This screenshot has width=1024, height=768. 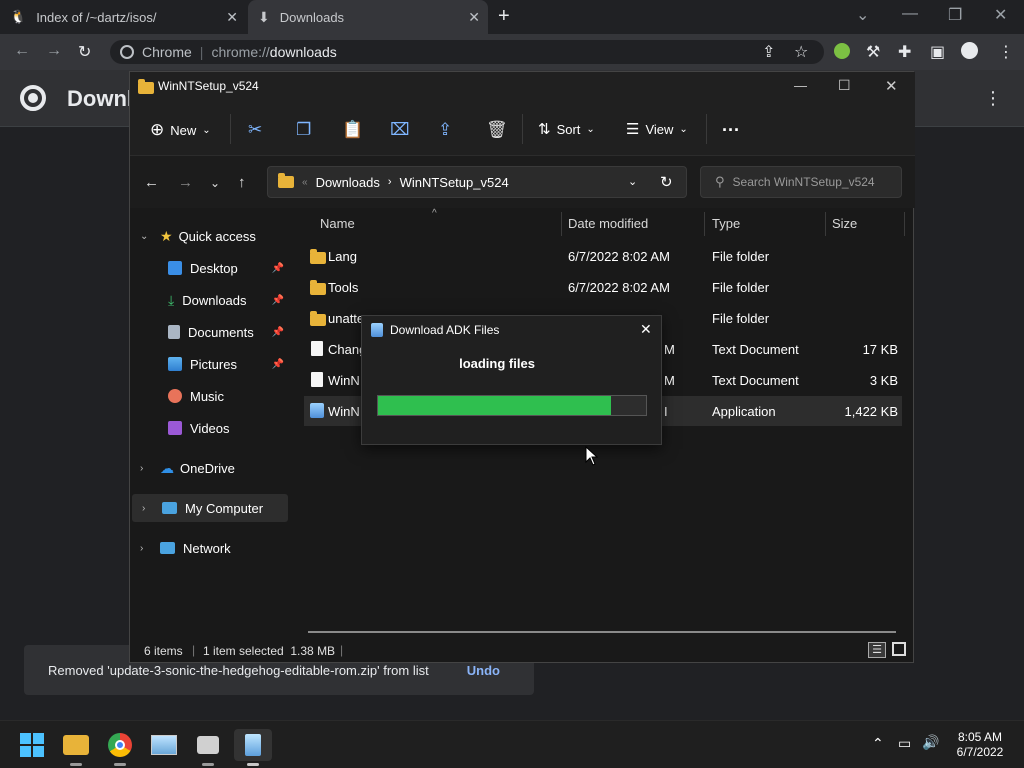 I want to click on extension-face-icon, so click(x=842, y=51).